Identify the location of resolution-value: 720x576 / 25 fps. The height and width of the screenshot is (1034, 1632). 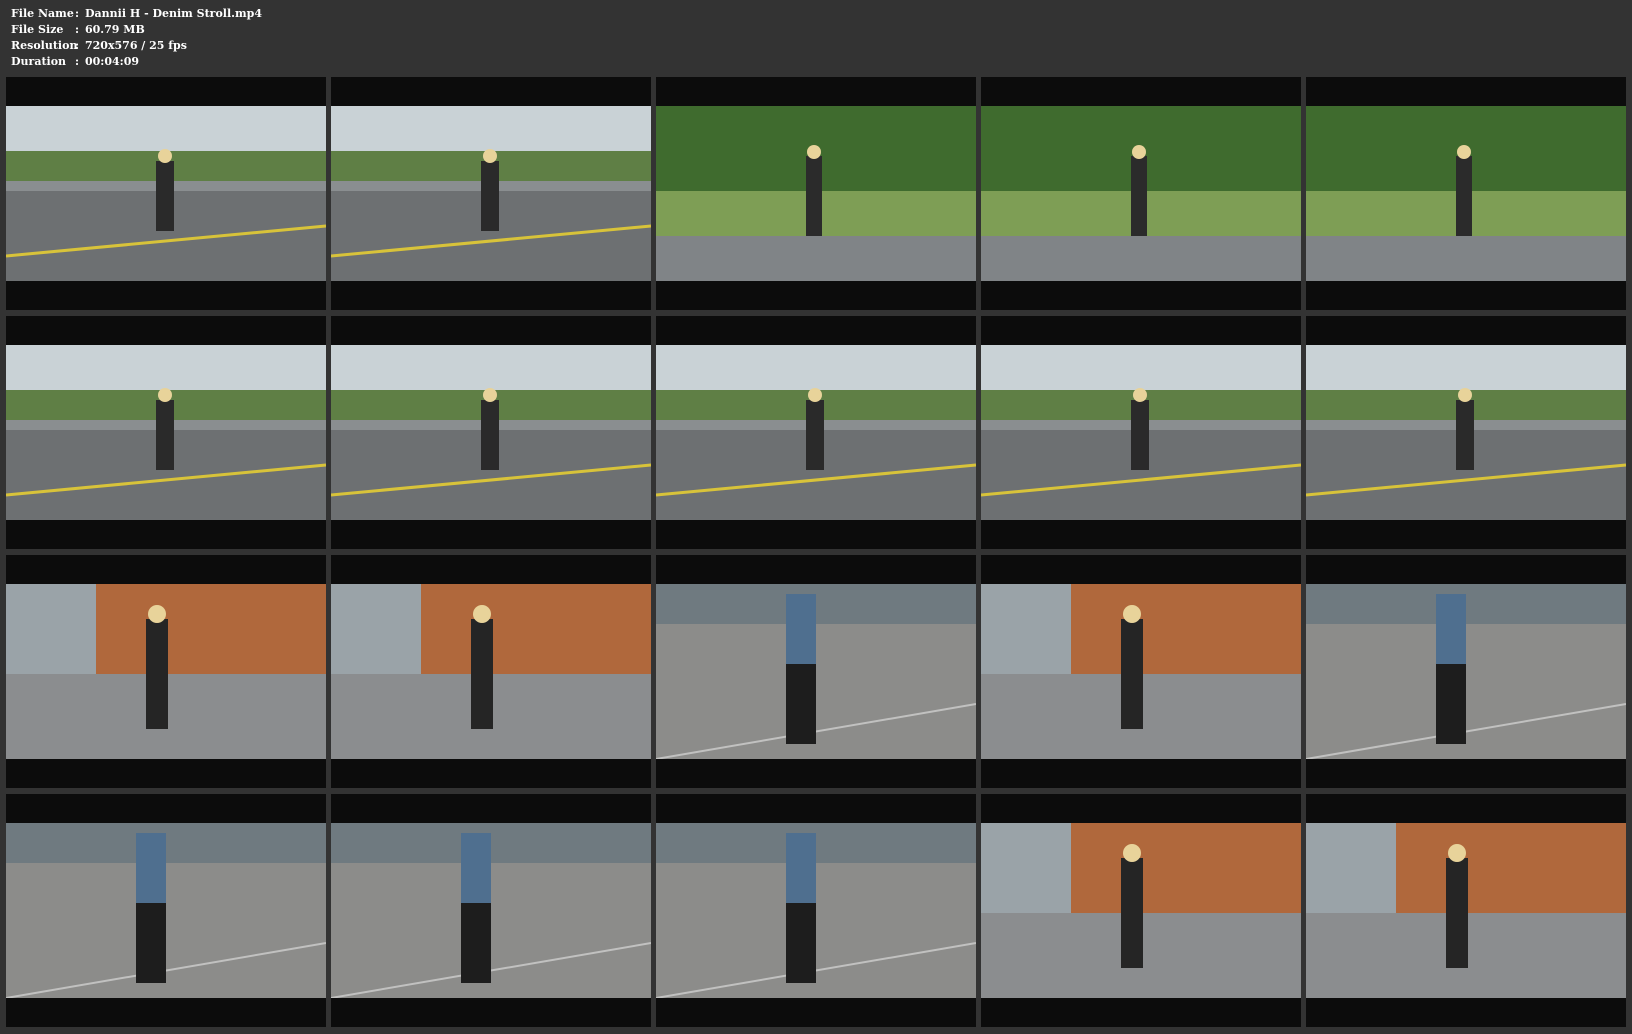
(136, 45).